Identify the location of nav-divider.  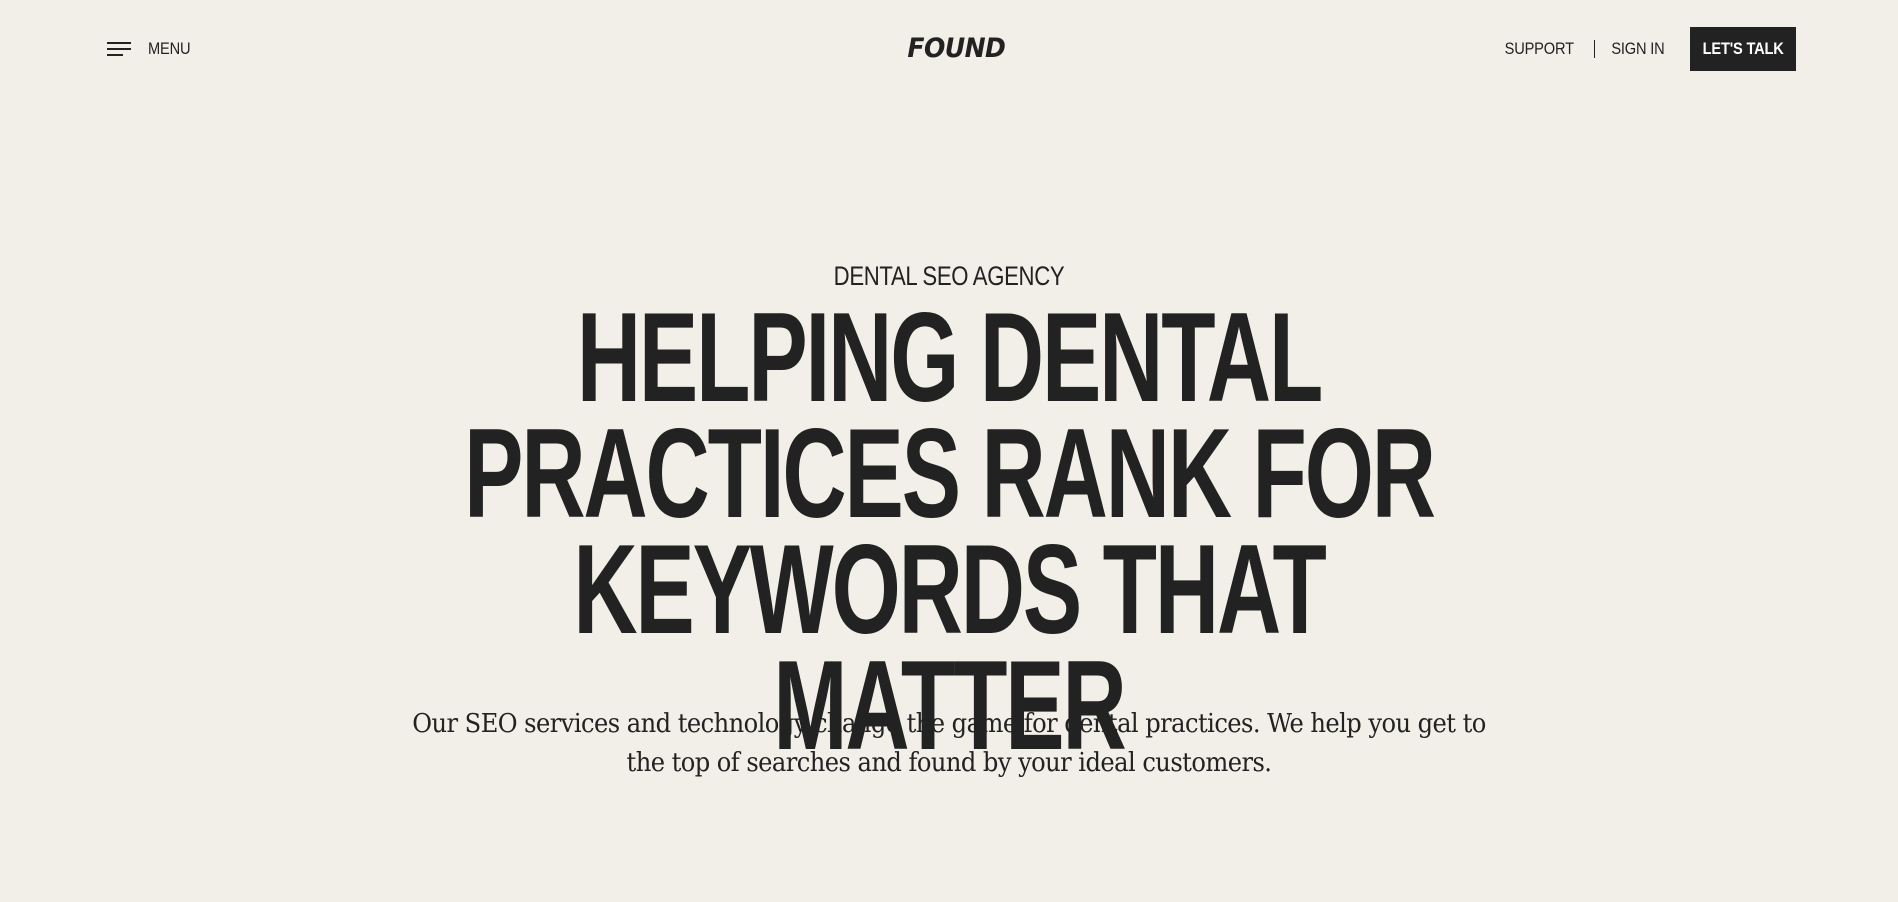
(1594, 49).